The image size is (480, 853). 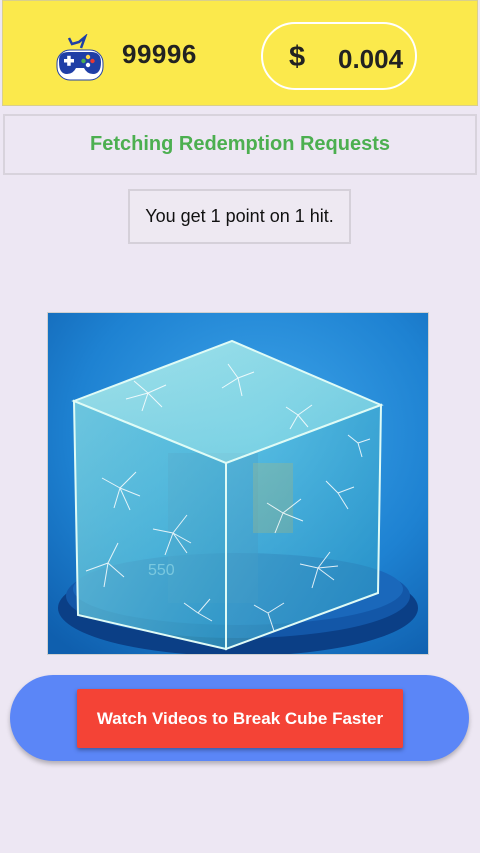 I want to click on balance-pill: $ 0.004, so click(x=339, y=56).